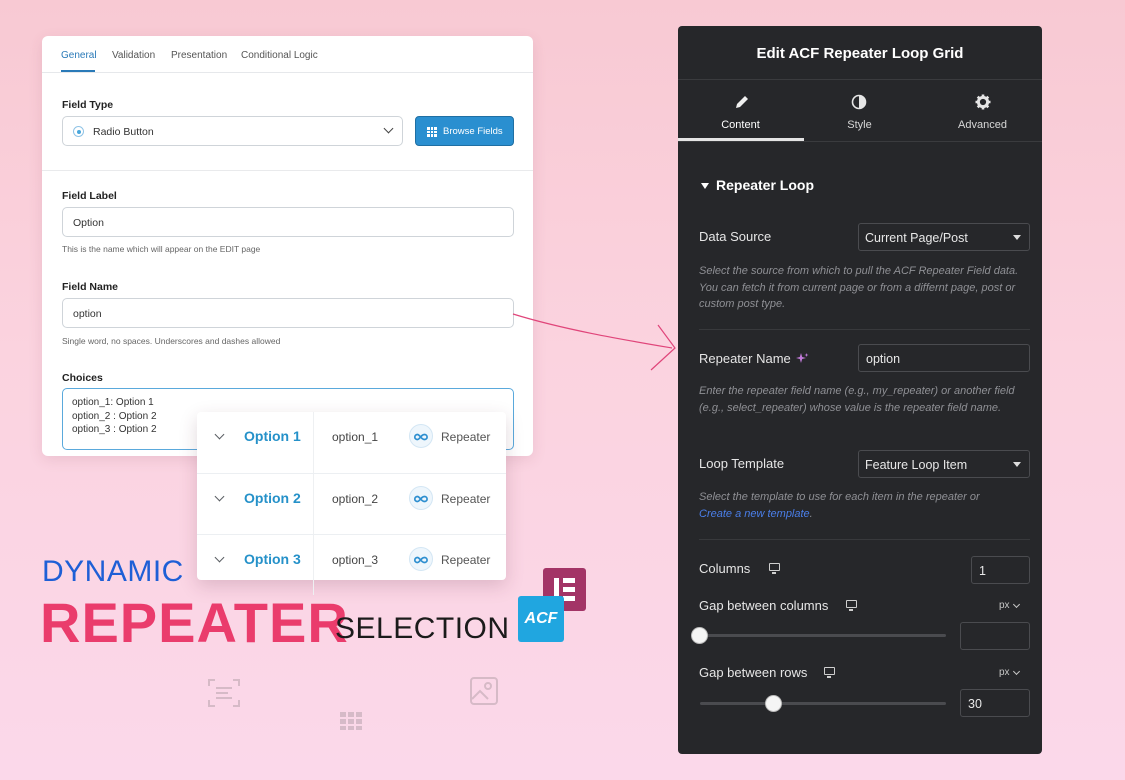 This screenshot has width=1125, height=780. What do you see at coordinates (982, 125) in the screenshot?
I see `tab-label: Advanced` at bounding box center [982, 125].